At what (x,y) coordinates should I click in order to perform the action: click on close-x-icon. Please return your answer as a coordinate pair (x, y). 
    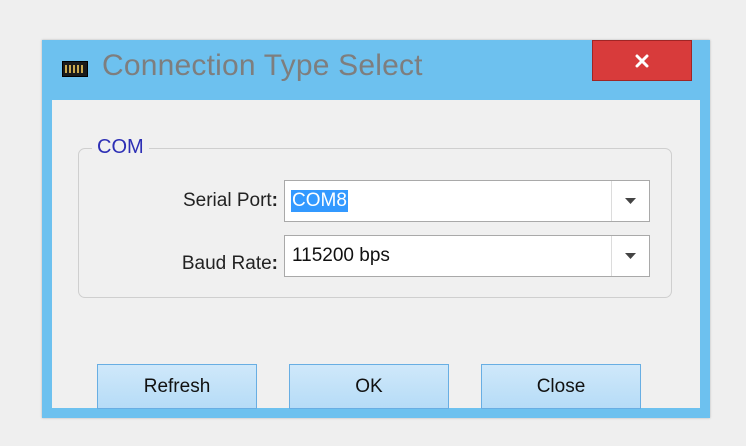
    Looking at the image, I should click on (642, 60).